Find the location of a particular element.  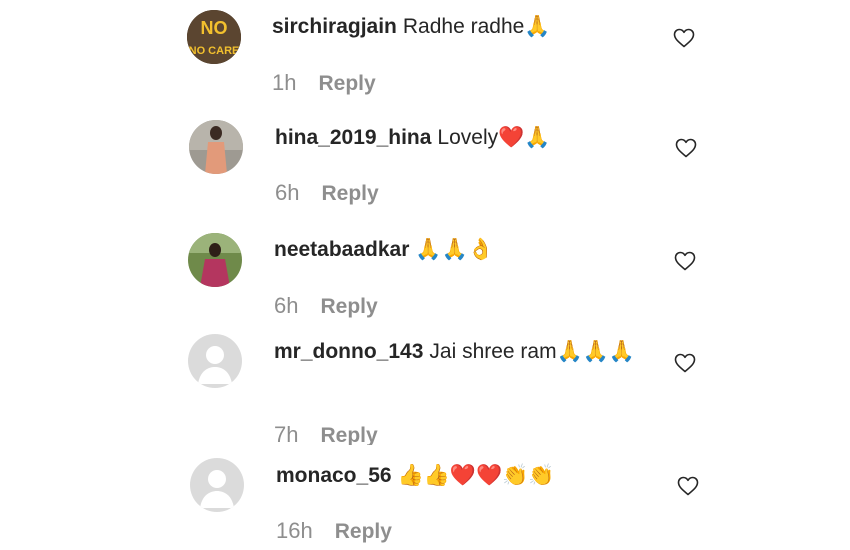

username-link: sirchiragjain is located at coordinates (334, 26).